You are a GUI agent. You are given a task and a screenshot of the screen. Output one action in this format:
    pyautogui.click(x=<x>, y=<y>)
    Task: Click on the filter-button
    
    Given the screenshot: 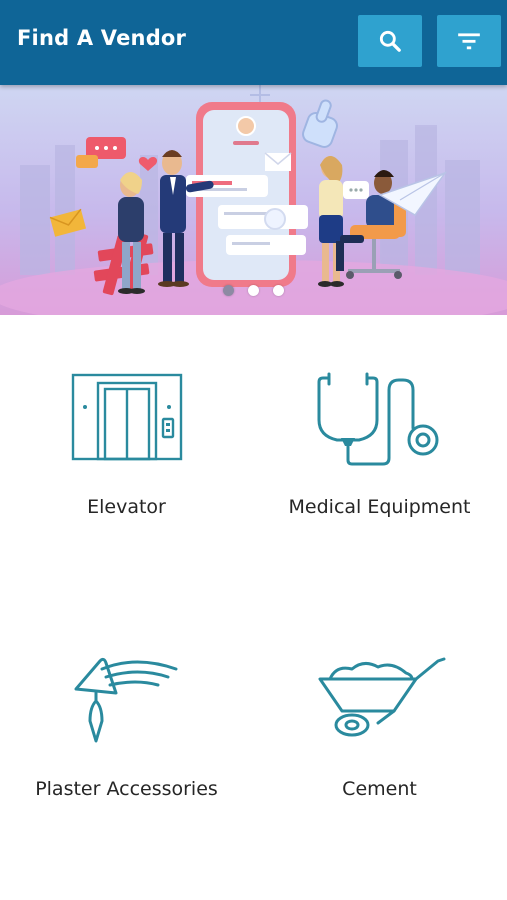 What is the action you would take?
    pyautogui.click(x=469, y=41)
    